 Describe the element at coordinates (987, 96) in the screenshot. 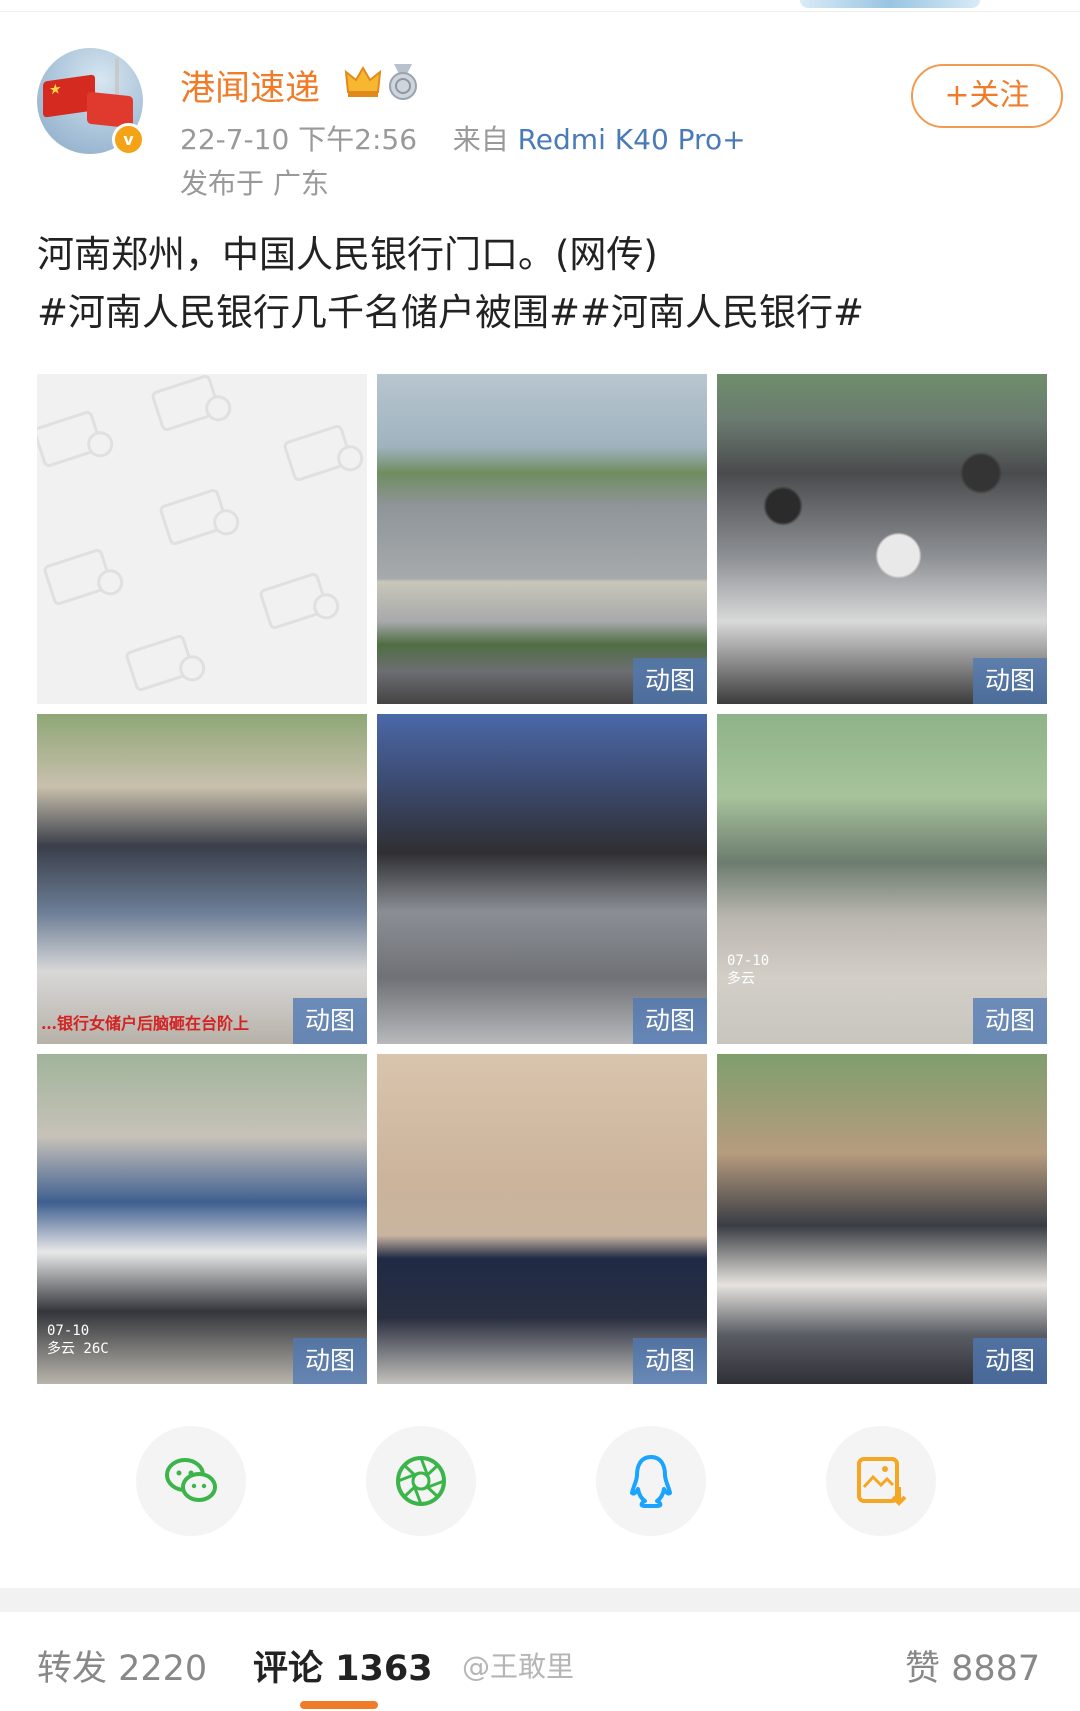

I see `follow-button: +关注` at that location.